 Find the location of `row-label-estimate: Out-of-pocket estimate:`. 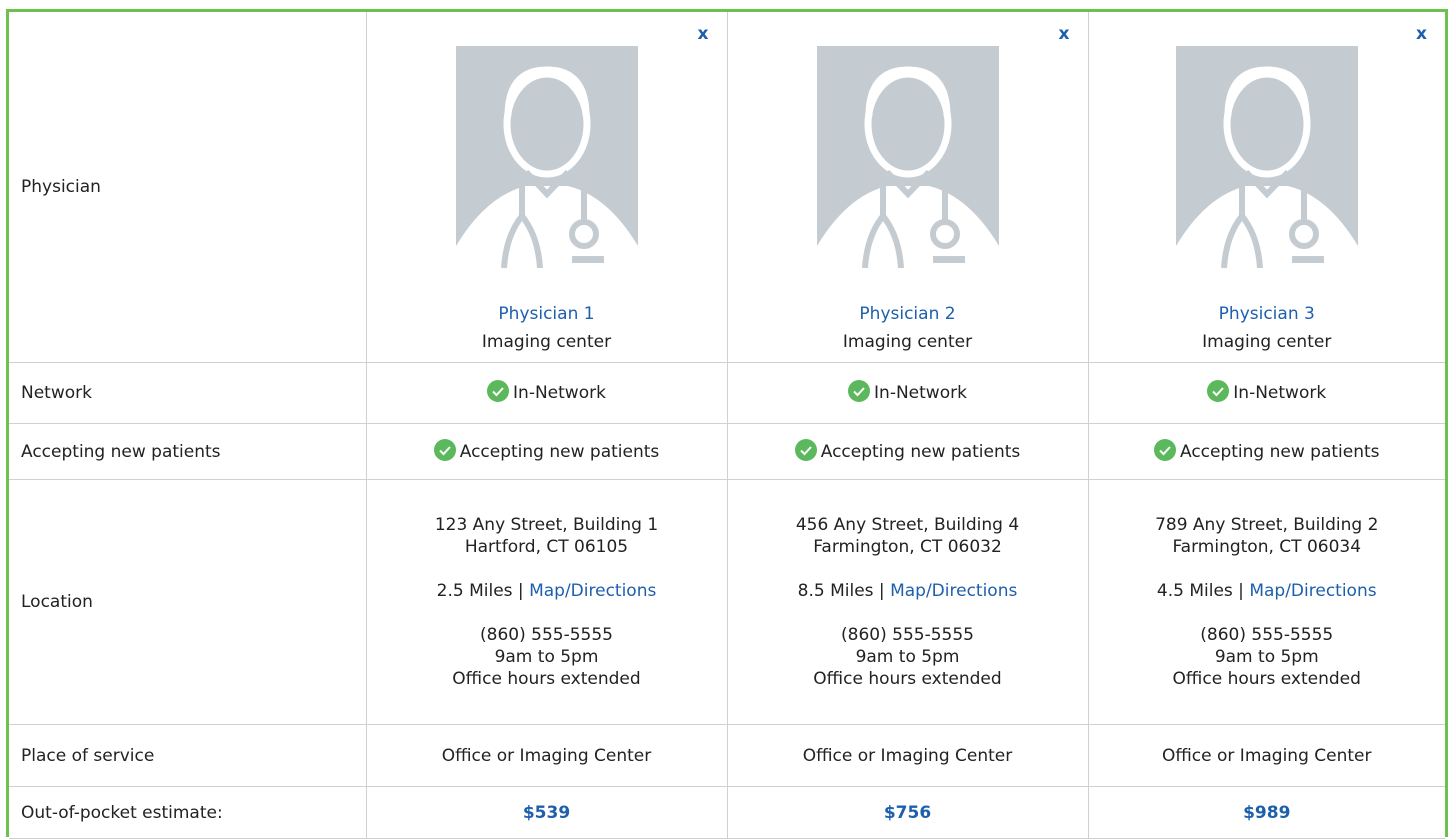

row-label-estimate: Out-of-pocket estimate: is located at coordinates (188, 812).